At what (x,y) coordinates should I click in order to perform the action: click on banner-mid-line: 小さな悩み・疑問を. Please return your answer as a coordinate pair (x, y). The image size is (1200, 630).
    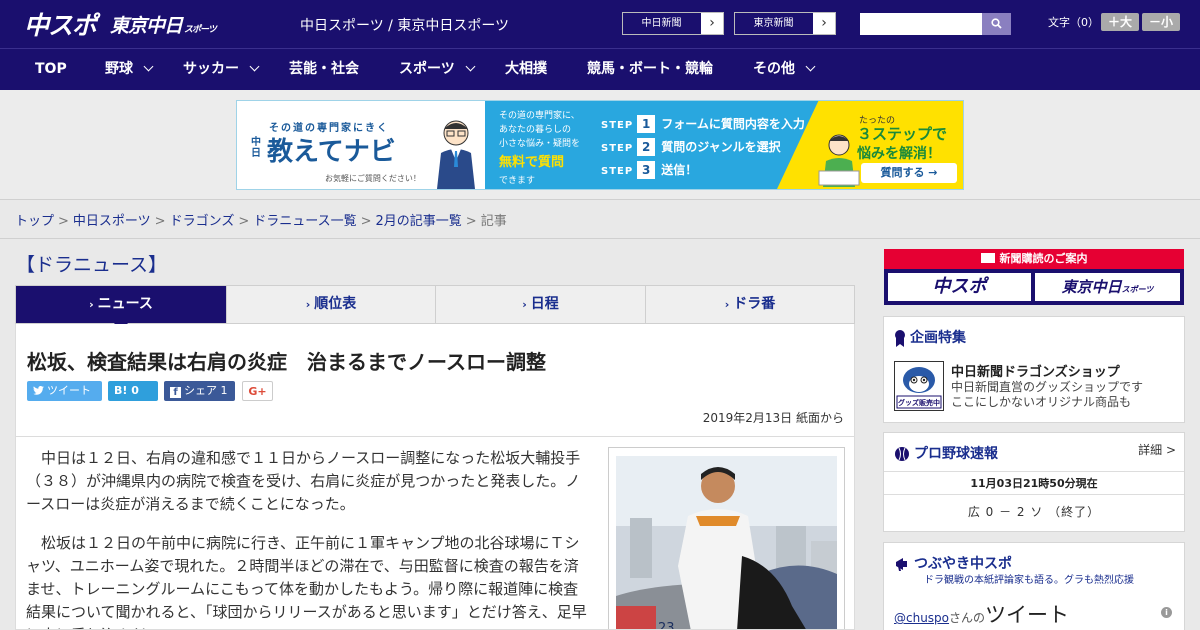
    Looking at the image, I should click on (540, 144).